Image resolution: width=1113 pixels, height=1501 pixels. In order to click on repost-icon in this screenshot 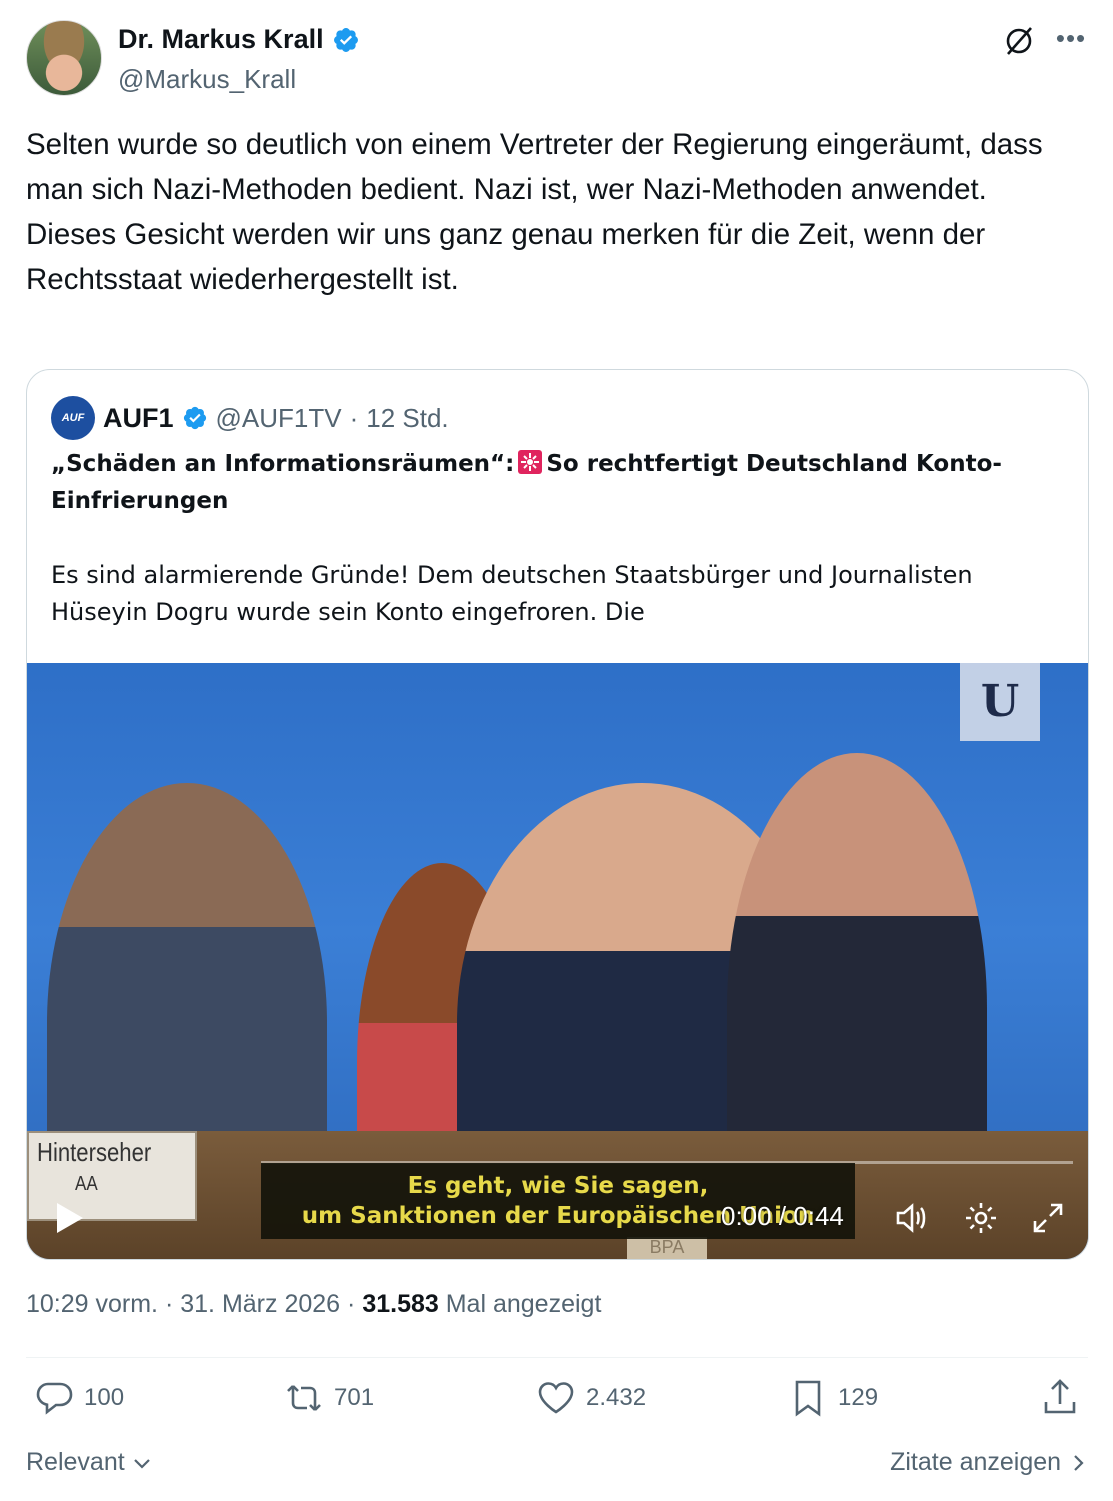, I will do `click(304, 1398)`.